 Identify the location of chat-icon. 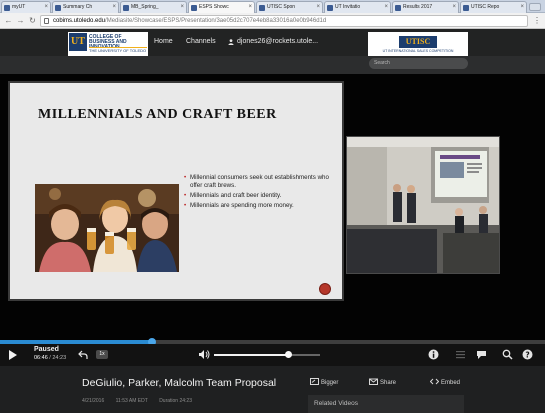
(481, 354).